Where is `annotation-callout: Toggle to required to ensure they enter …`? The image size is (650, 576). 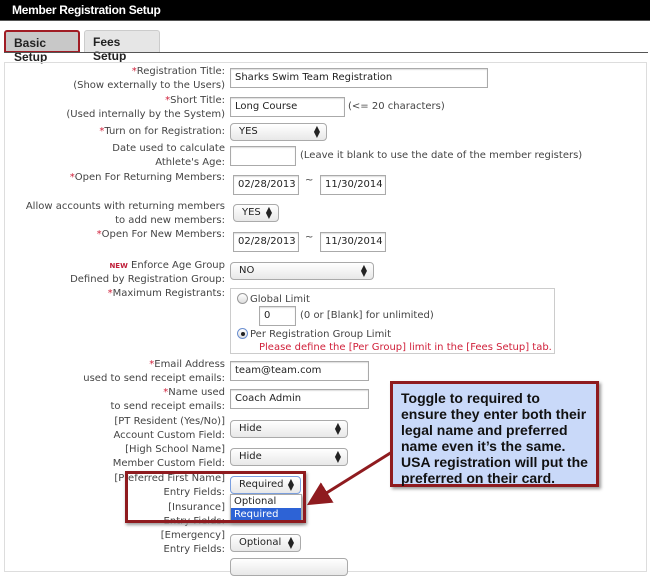 annotation-callout: Toggle to required to ensure they enter … is located at coordinates (494, 434).